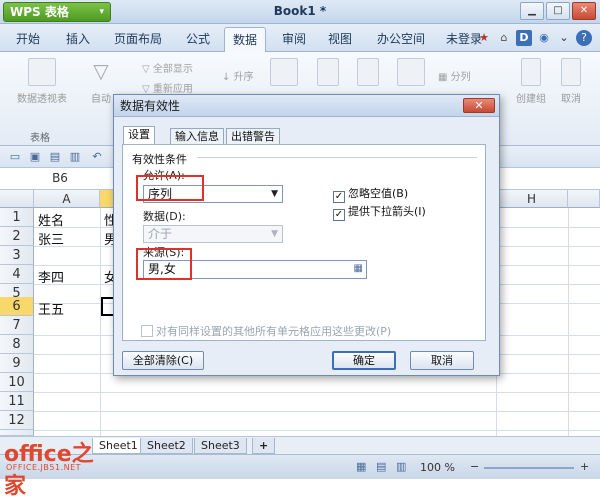  I want to click on cell-a4: 李四, so click(51, 276).